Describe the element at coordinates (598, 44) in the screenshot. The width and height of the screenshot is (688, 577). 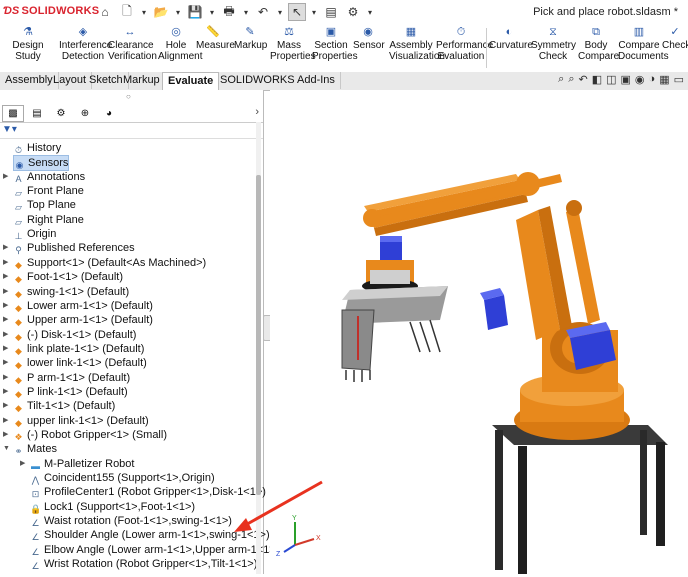
I see `body-compare-button: ⧉ Body Compare` at that location.